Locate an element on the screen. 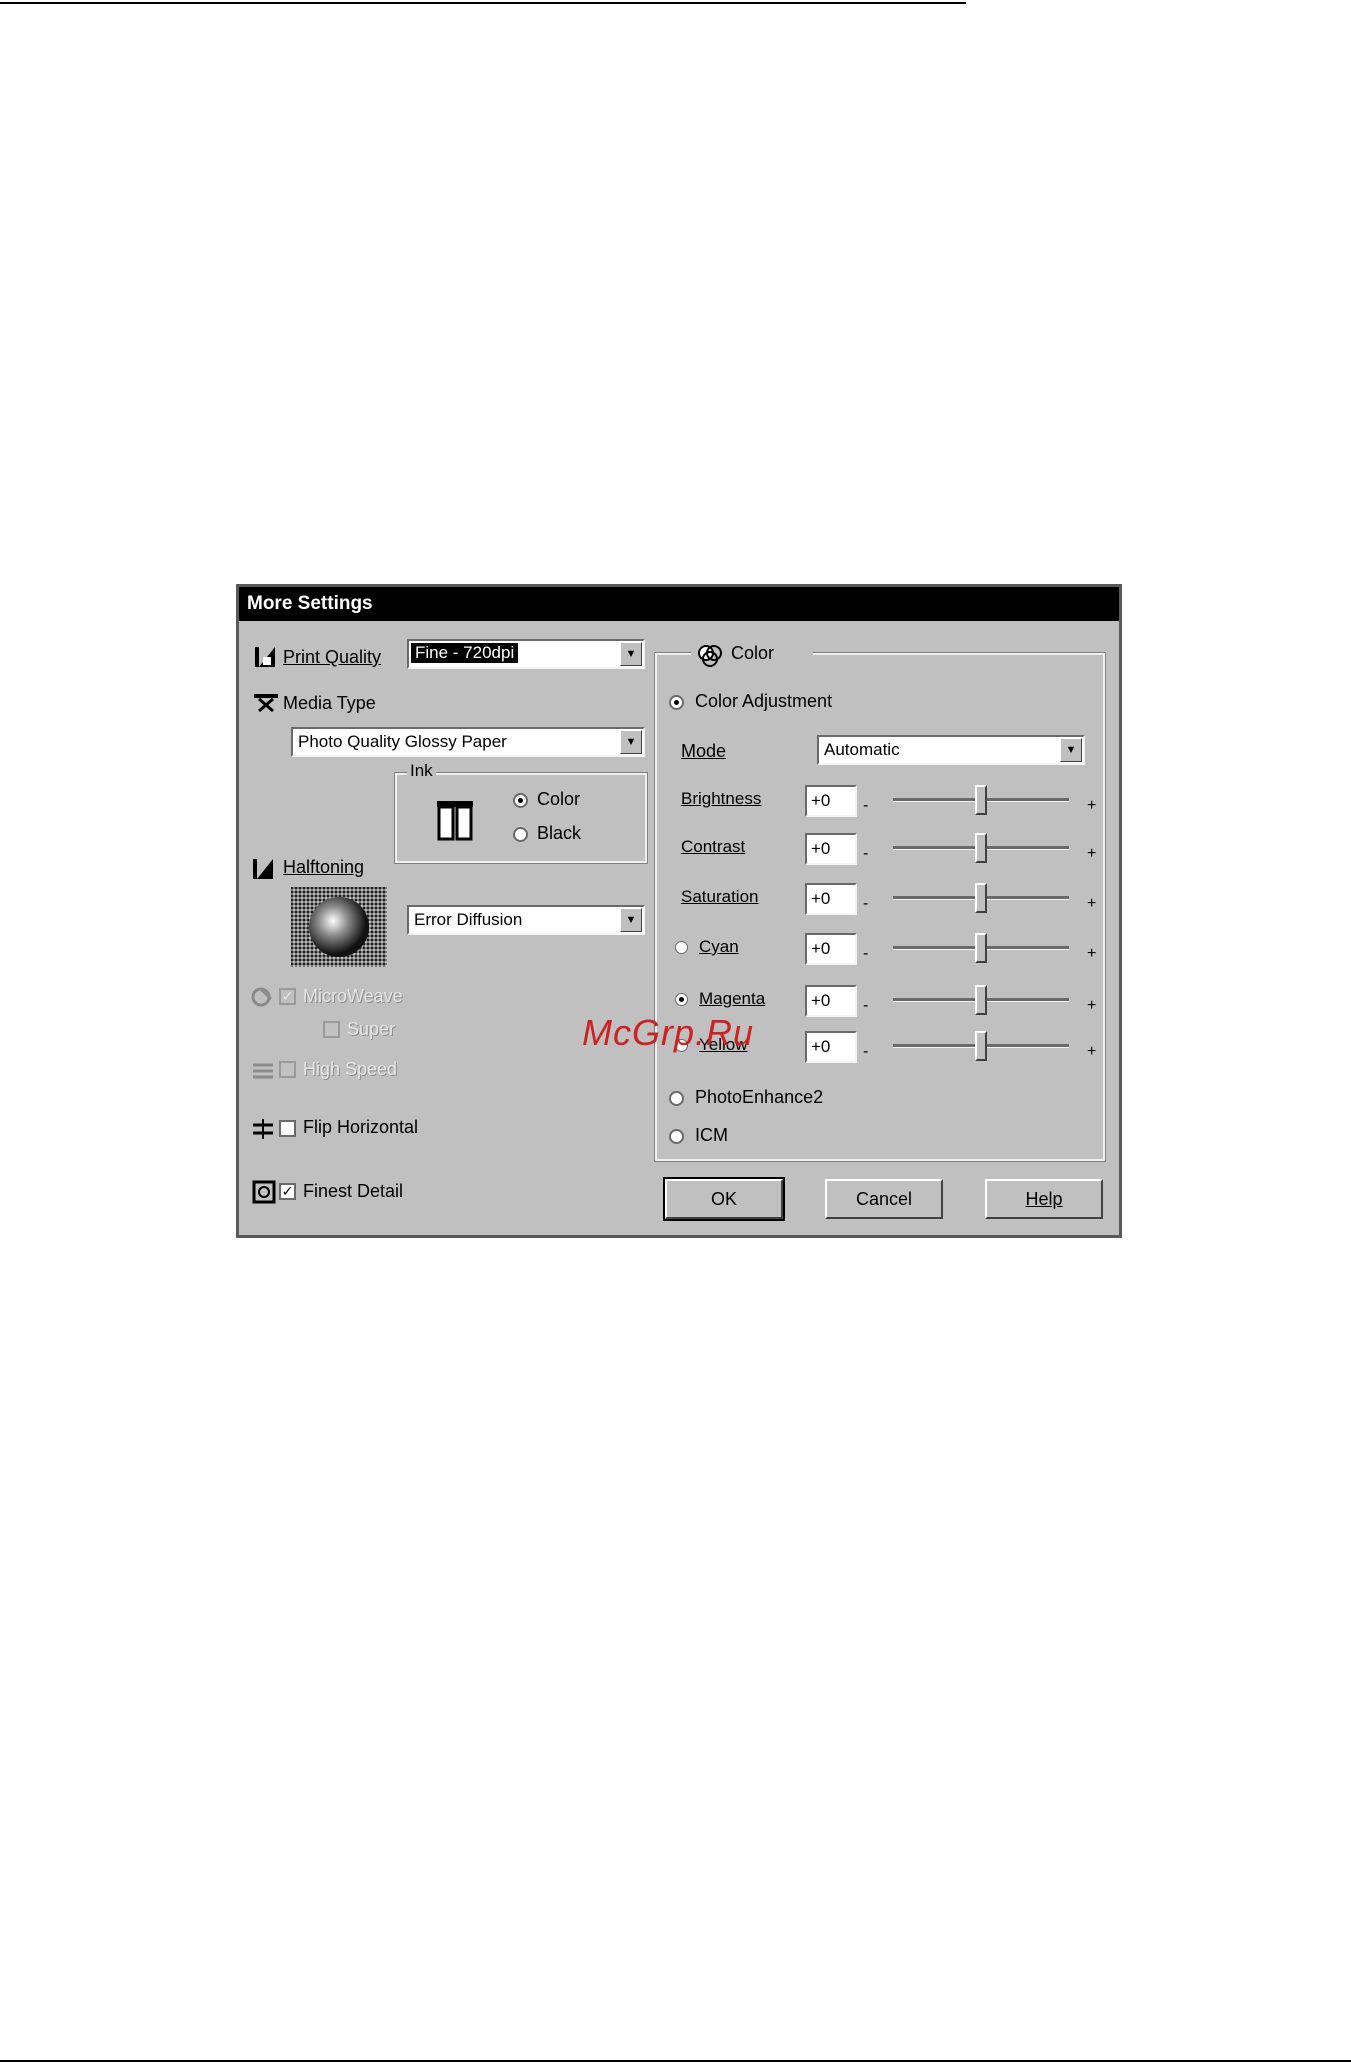 The height and width of the screenshot is (2064, 1351). ink-color-radio is located at coordinates (520, 800).